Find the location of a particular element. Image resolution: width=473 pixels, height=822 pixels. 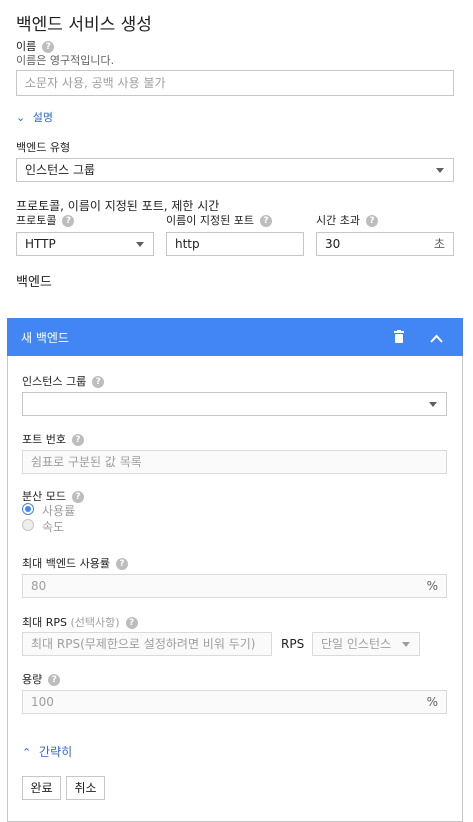

chevron-down-icon: ⌄ is located at coordinates (21, 117).